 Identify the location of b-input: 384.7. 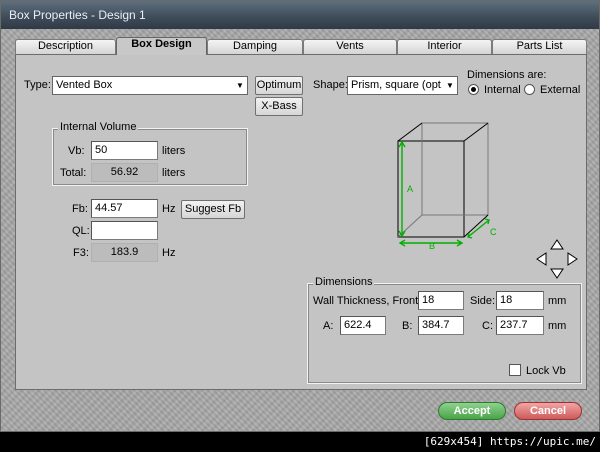
(441, 325).